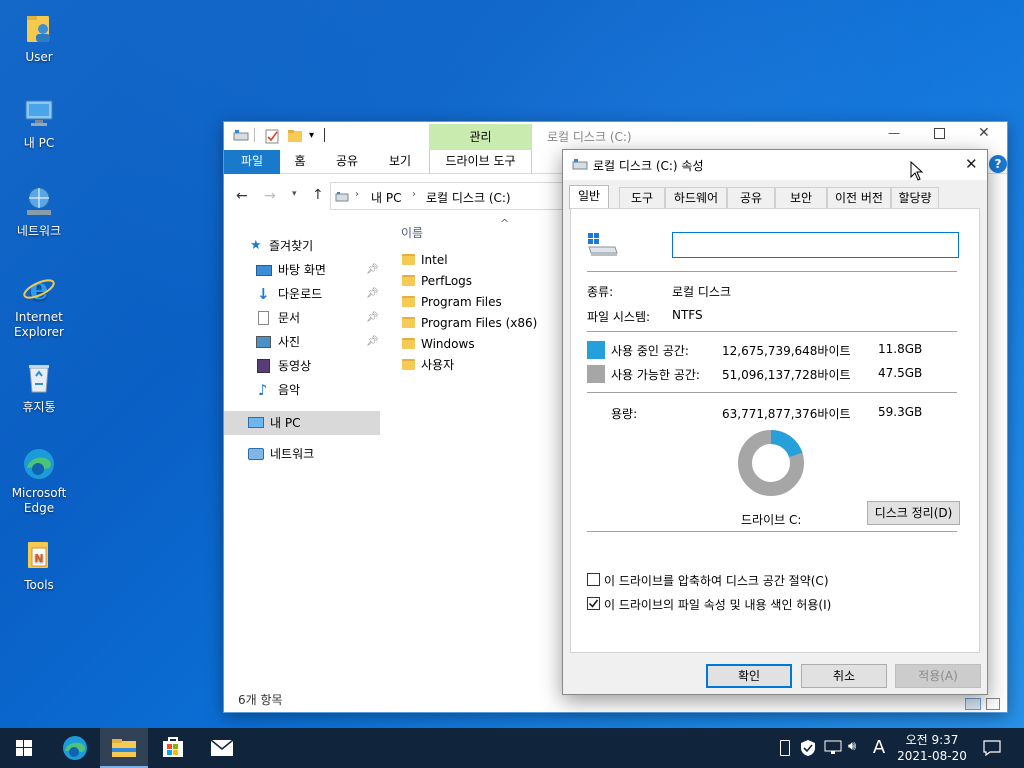 The width and height of the screenshot is (1024, 768). I want to click on used-space-swatch, so click(596, 350).